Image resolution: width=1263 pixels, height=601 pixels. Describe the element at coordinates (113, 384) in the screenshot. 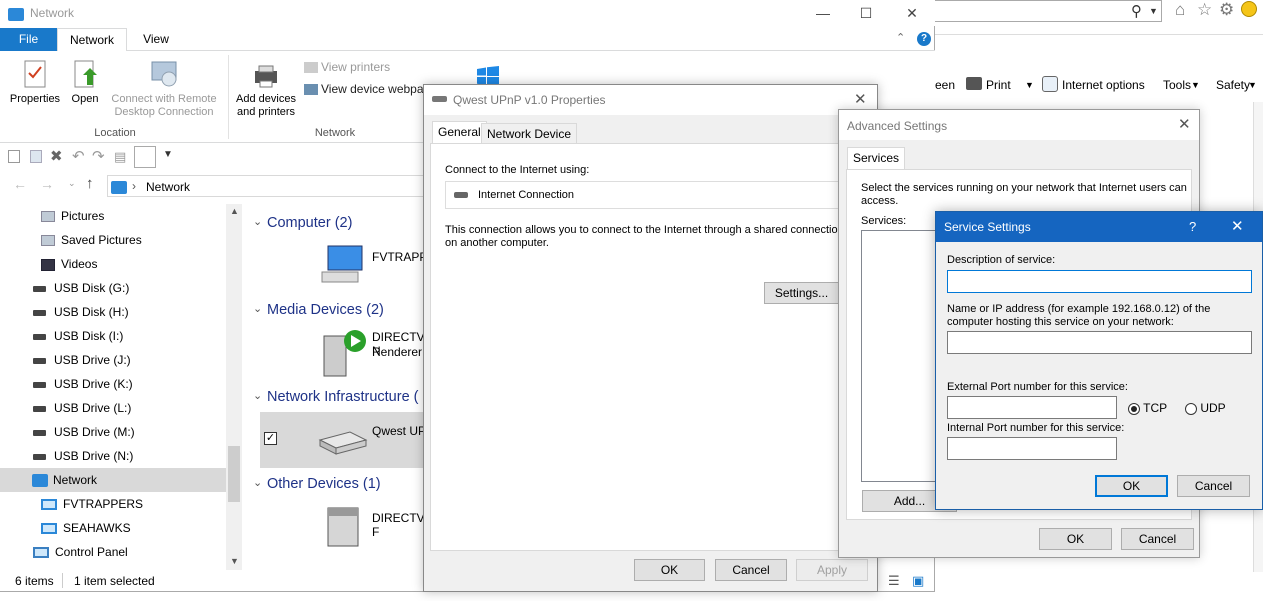

I see `nav-item-usb-k: USB Drive (K:)` at that location.